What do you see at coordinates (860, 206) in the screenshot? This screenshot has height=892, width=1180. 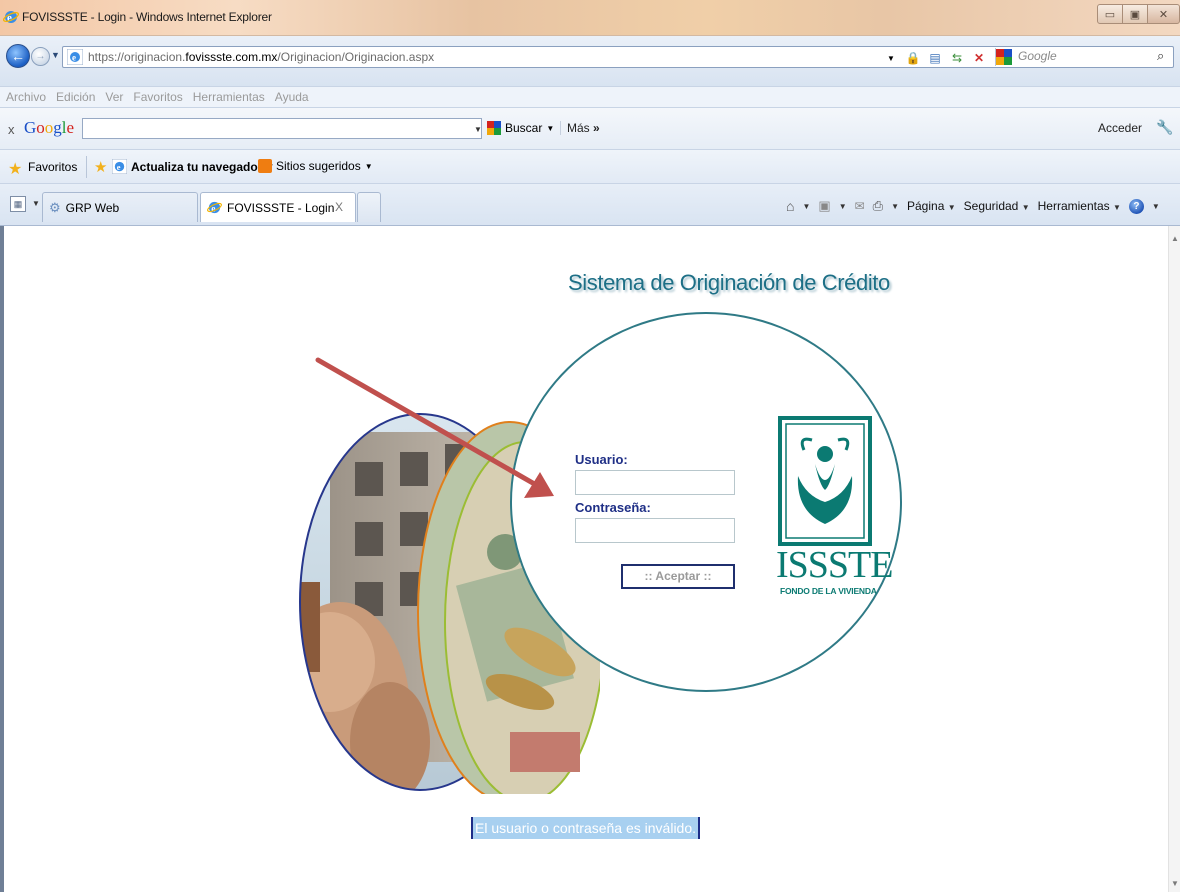 I see `mail-icon: ✉` at bounding box center [860, 206].